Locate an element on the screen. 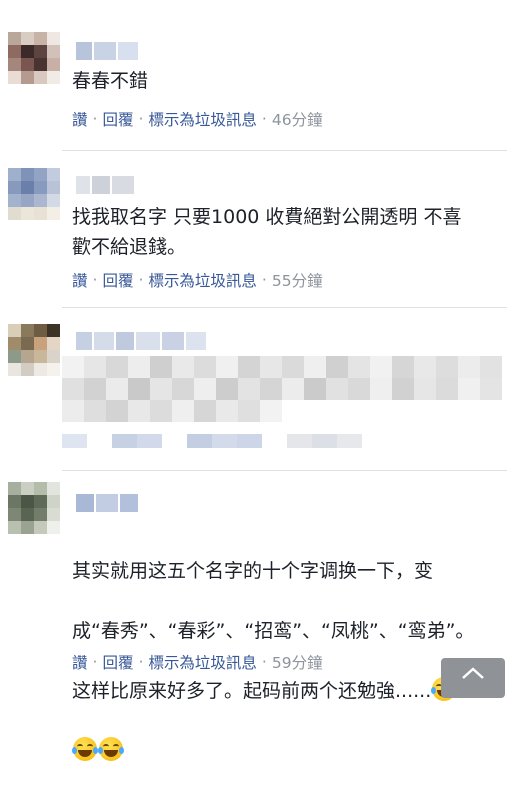 Image resolution: width=525 pixels, height=796 pixels. comment-text-line: 其实就用这五个名字的十个字调换一下，变 is located at coordinates (253, 571).